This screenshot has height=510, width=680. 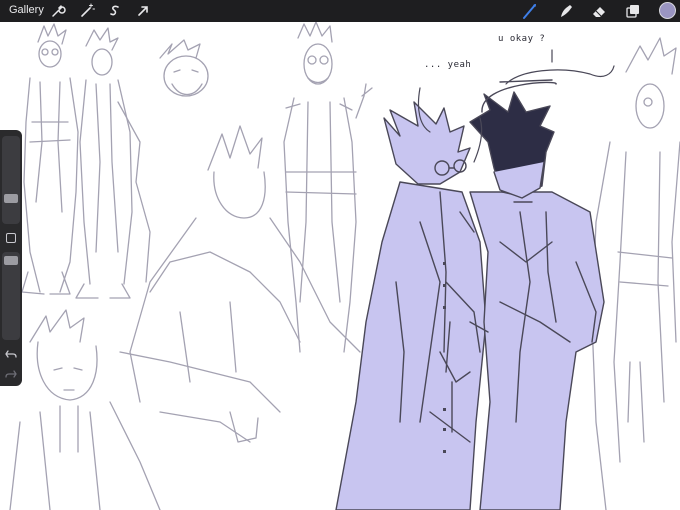 I want to click on eraser-icon, so click(x=599, y=11).